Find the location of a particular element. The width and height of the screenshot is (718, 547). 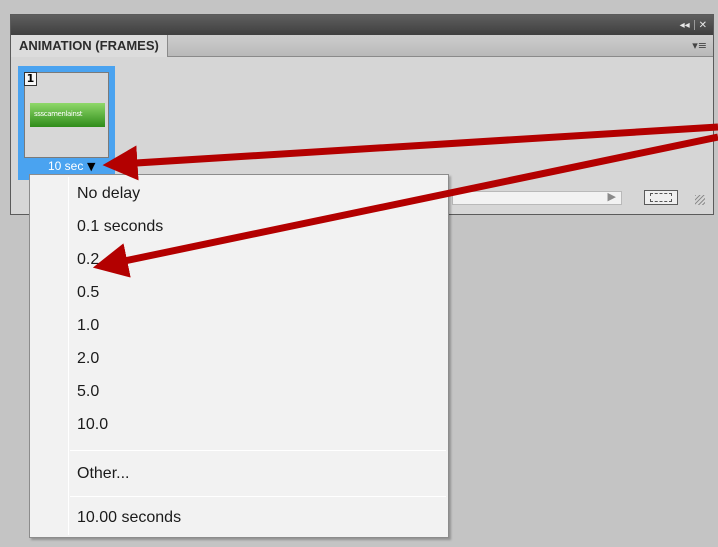

frame-preview-image: ssscamenlainst is located at coordinates (67, 115).